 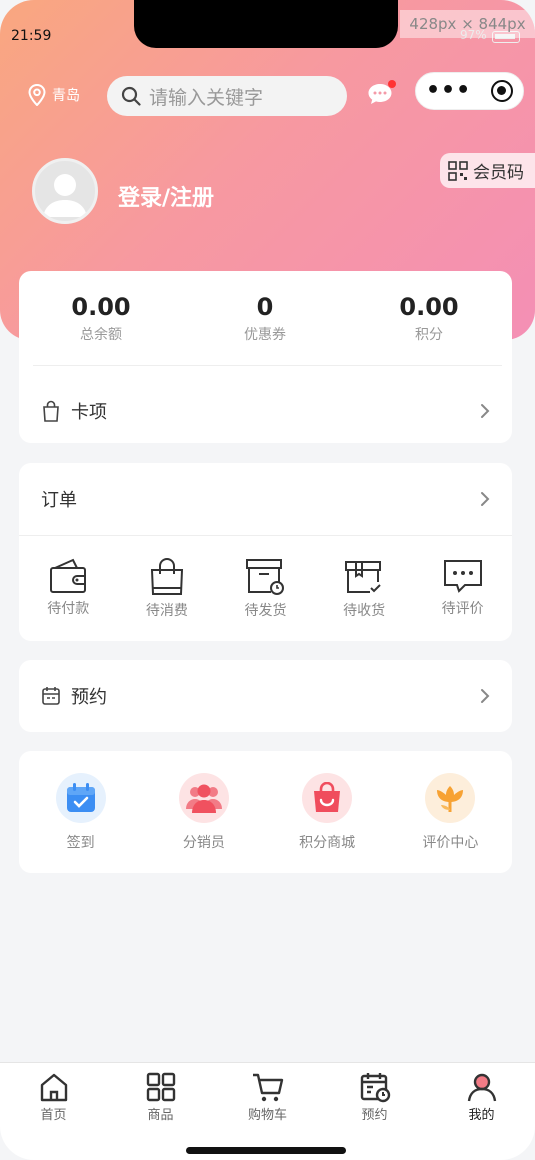 What do you see at coordinates (65, 195) in the screenshot?
I see `default-user-icon` at bounding box center [65, 195].